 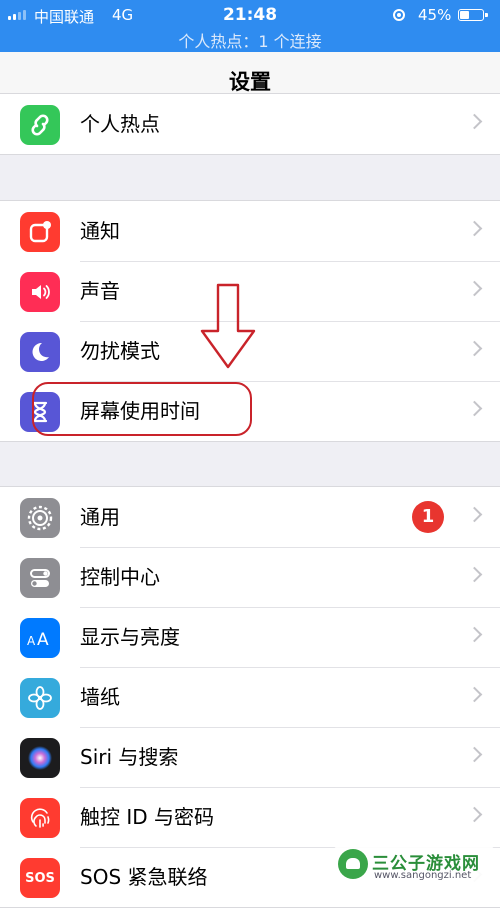 I want to click on settings-group-connectivity: 个人热点, so click(x=250, y=124).